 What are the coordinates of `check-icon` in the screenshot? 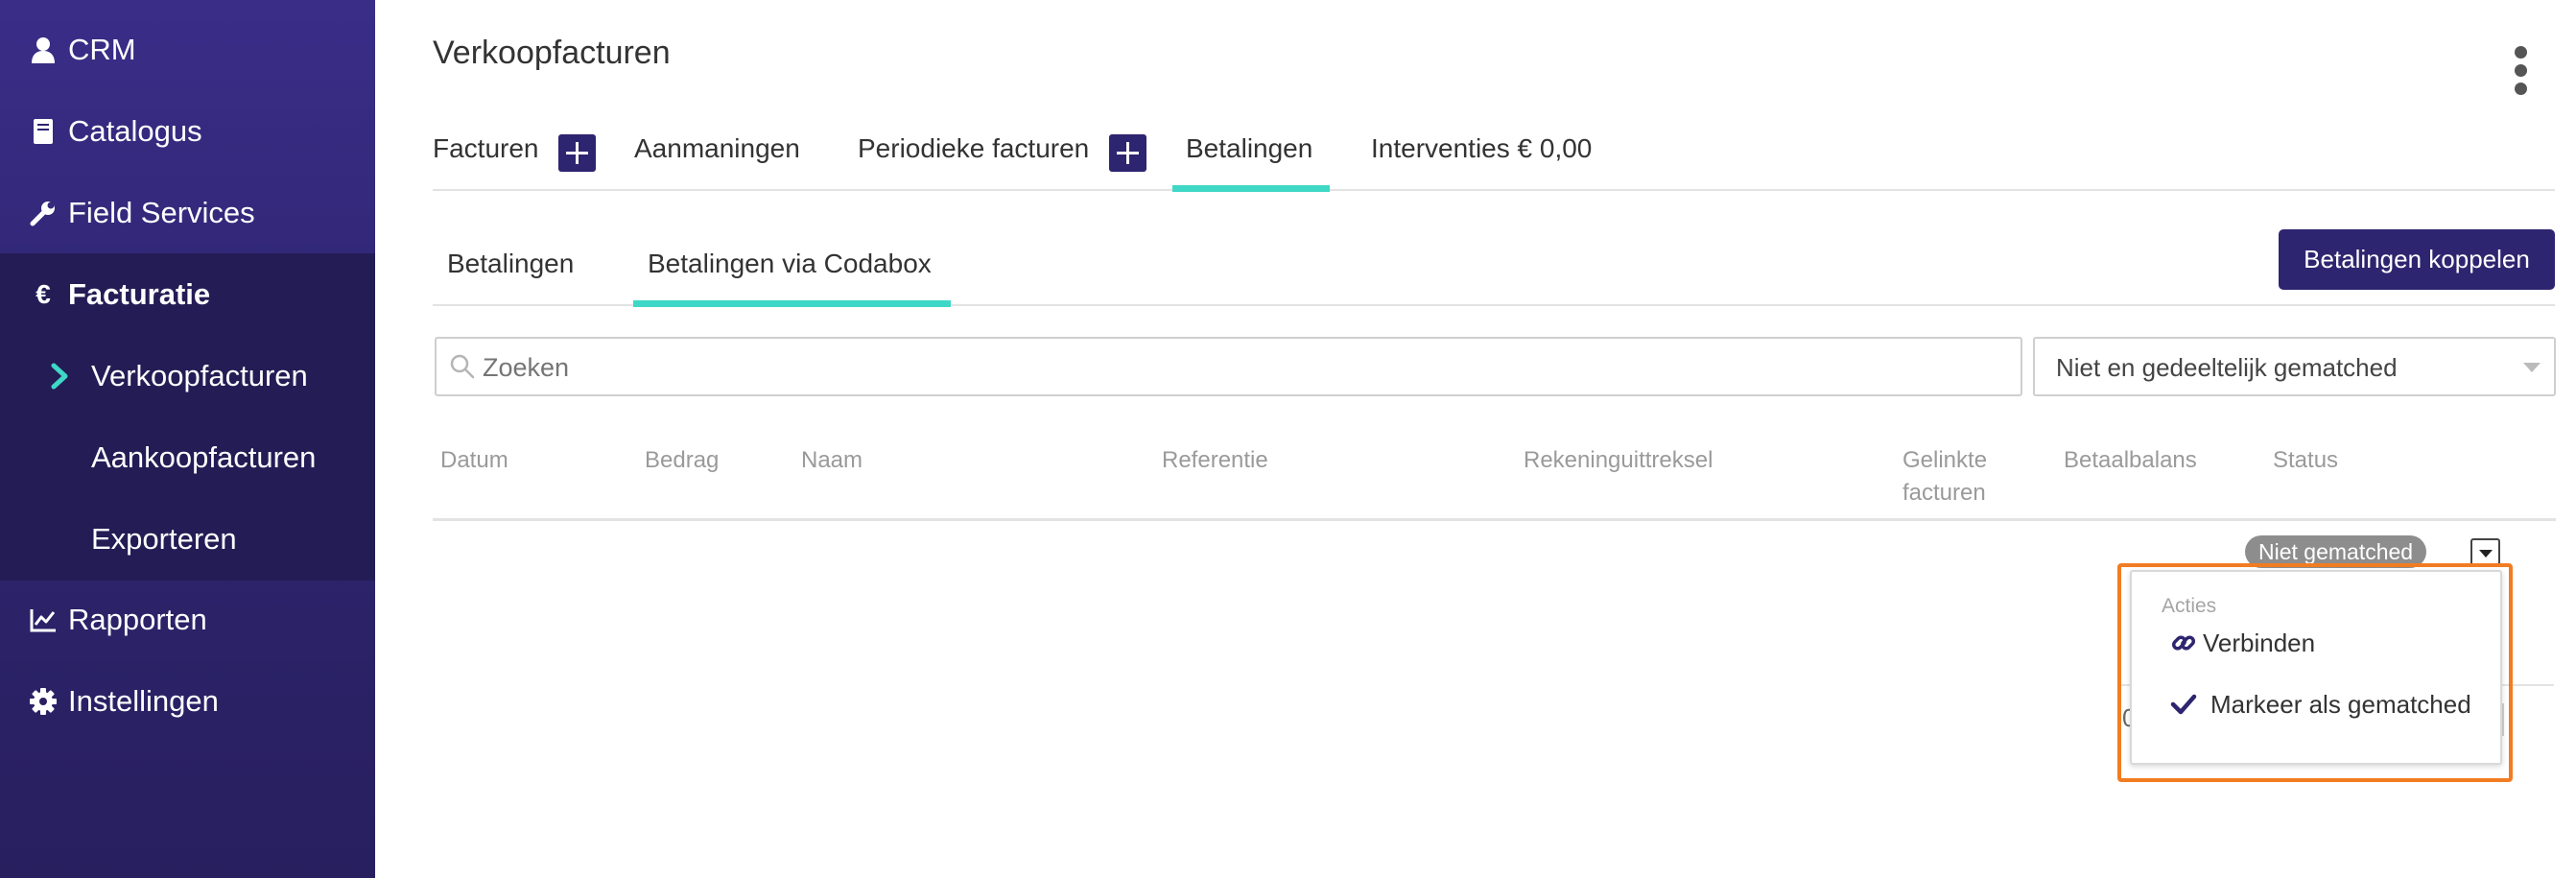 It's located at (2184, 704).